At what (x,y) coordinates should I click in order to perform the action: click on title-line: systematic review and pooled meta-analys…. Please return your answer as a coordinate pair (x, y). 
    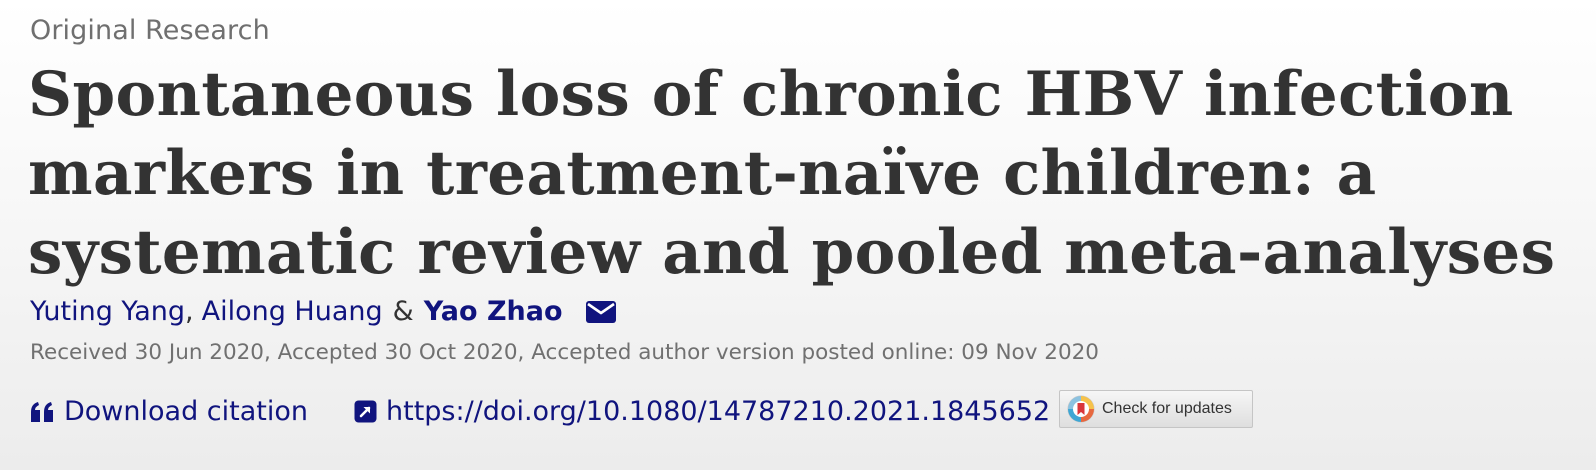
    Looking at the image, I should click on (792, 252).